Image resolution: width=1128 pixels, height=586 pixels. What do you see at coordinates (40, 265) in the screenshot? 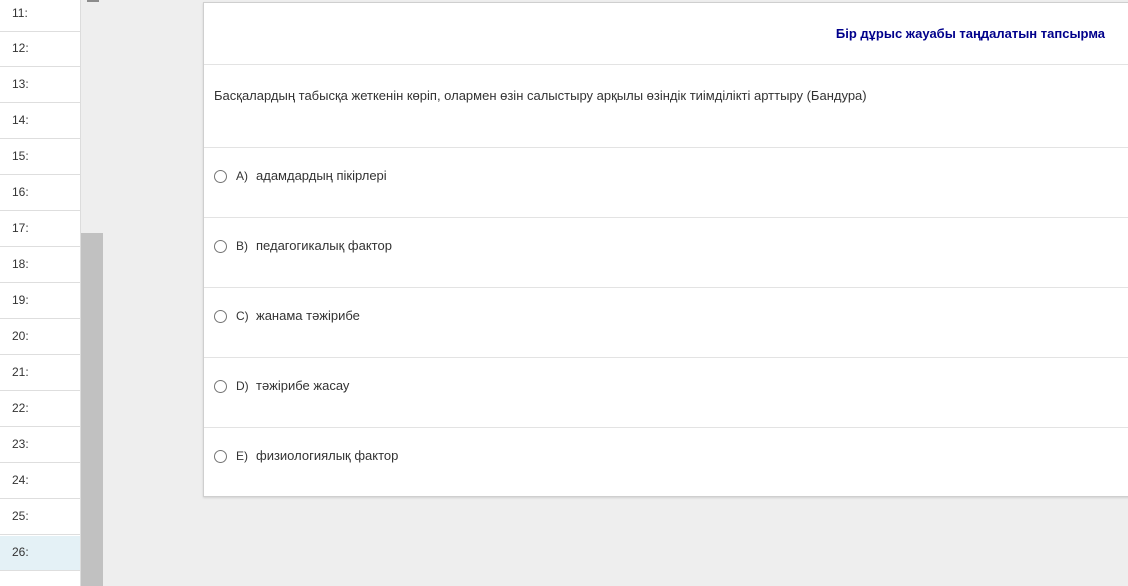
I see `question-number-item: 18:` at bounding box center [40, 265].